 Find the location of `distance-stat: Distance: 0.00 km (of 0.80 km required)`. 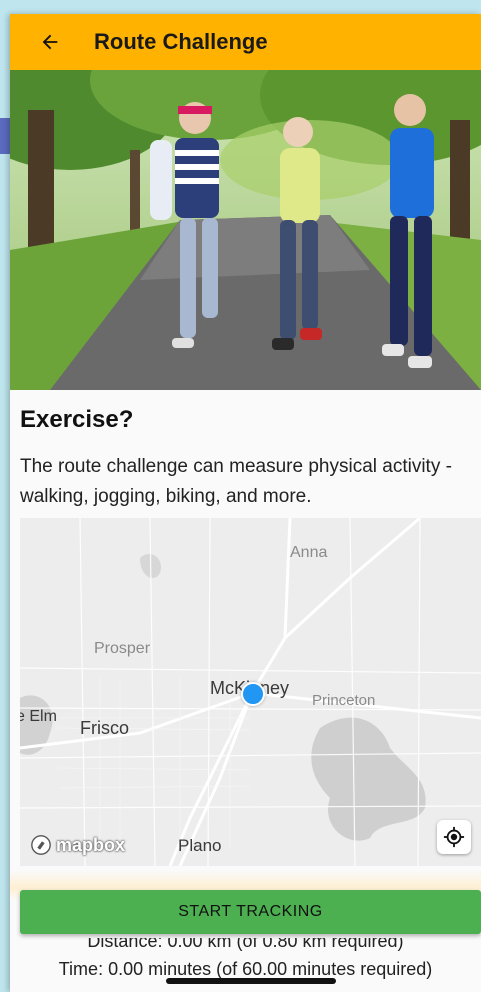

distance-stat: Distance: 0.00 km (of 0.80 km required) is located at coordinates (245, 944).